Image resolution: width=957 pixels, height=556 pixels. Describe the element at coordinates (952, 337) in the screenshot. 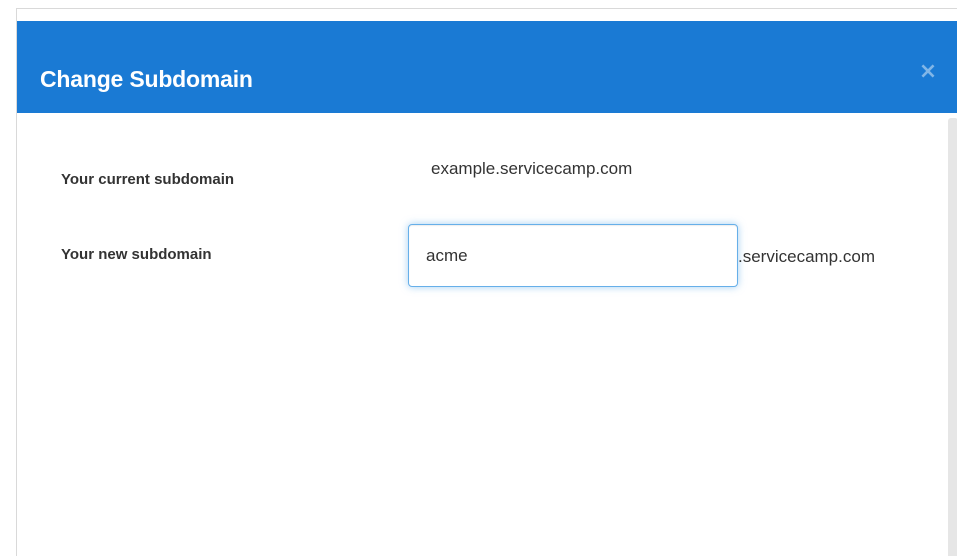

I see `scrollbar-thumb` at that location.